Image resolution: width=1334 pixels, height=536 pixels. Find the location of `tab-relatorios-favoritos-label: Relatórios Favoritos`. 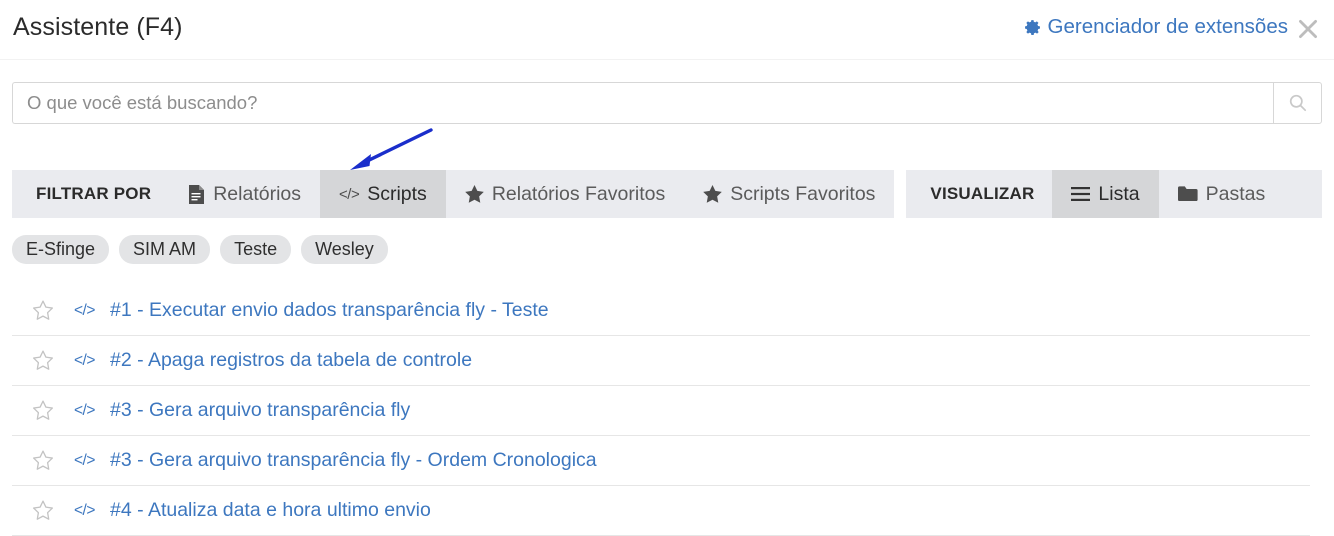

tab-relatorios-favoritos-label: Relatórios Favoritos is located at coordinates (578, 193).